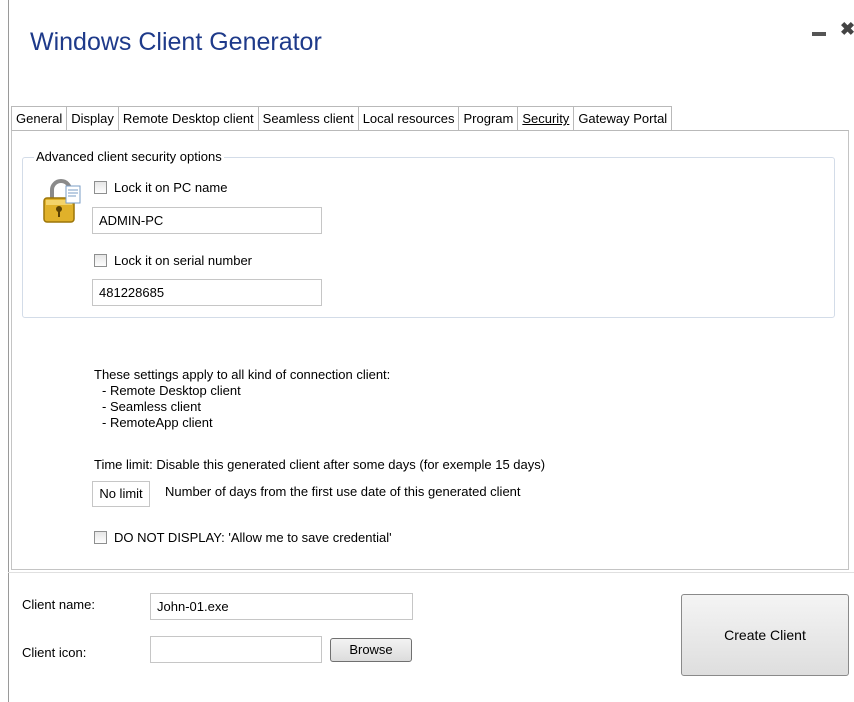 This screenshot has width=854, height=702. What do you see at coordinates (39, 118) in the screenshot?
I see `tab-general: General` at bounding box center [39, 118].